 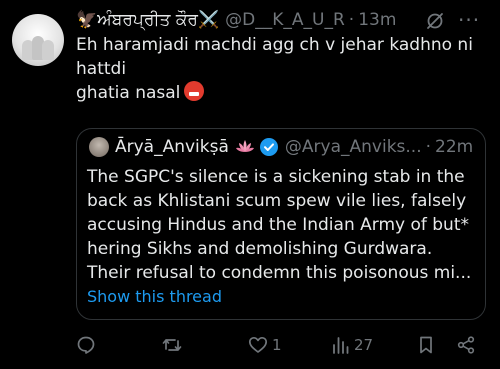 What do you see at coordinates (244, 146) in the screenshot?
I see `lotus-icon` at bounding box center [244, 146].